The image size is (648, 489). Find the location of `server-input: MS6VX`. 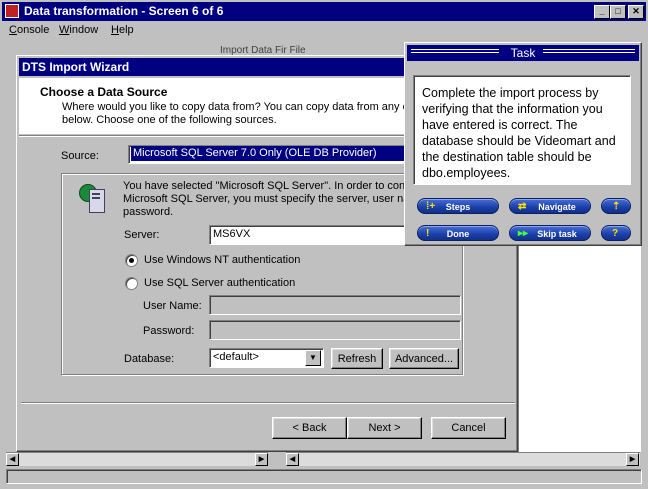

server-input: MS6VX is located at coordinates (307, 235).